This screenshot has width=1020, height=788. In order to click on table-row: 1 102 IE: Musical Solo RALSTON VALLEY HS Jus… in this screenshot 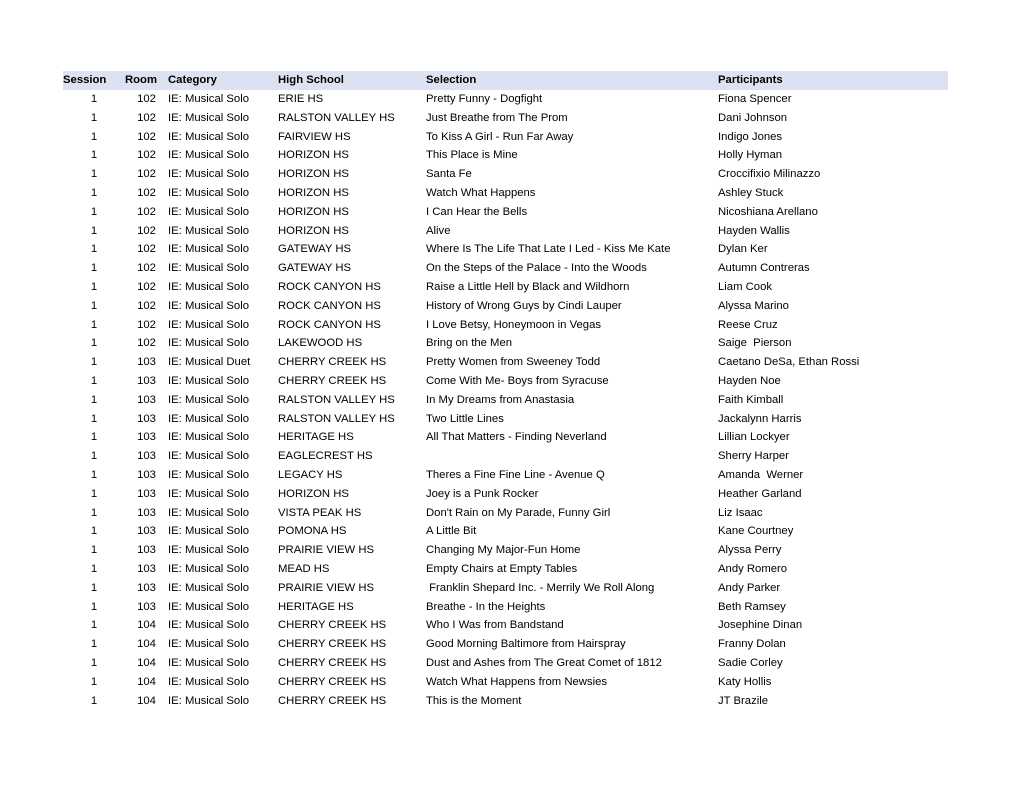, I will do `click(505, 118)`.